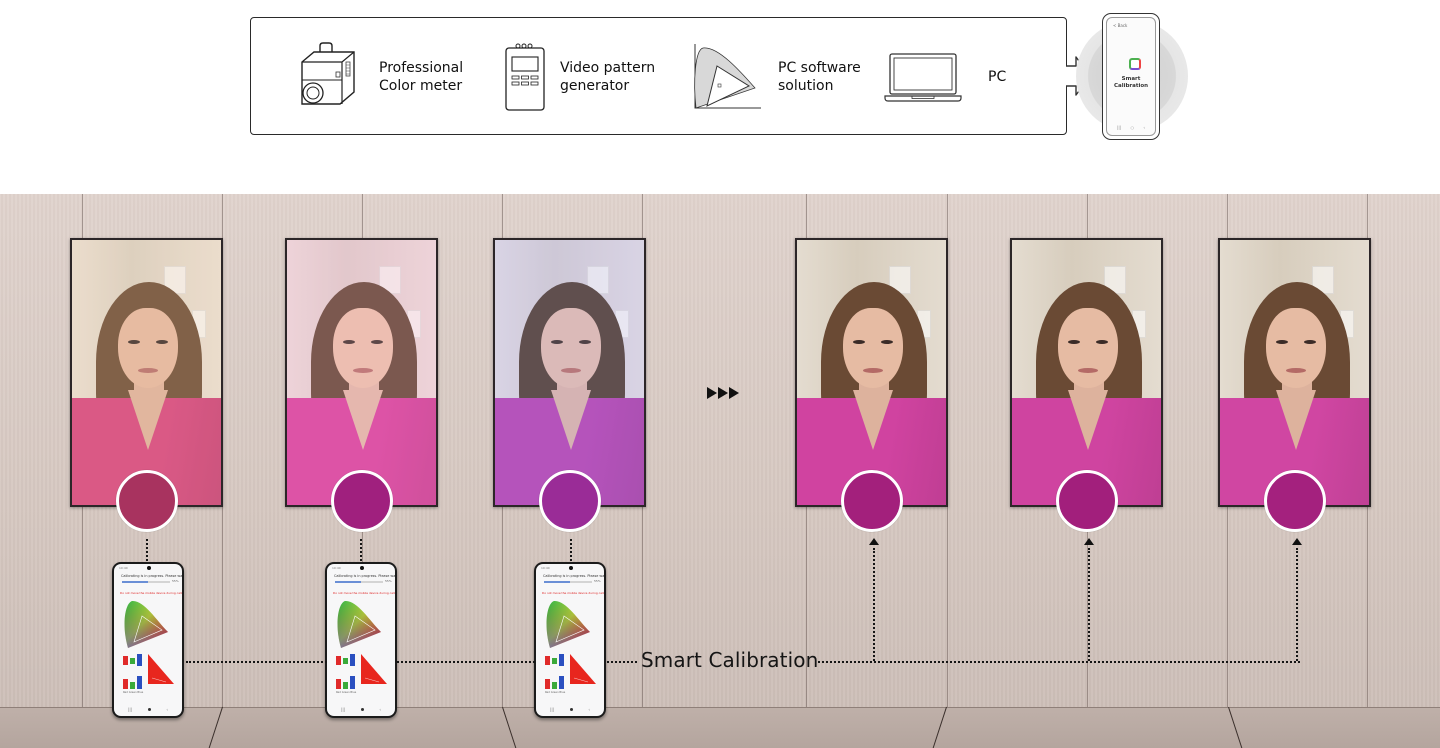  I want to click on smart-calibration-phone: < Back Smart Calibration ||| ○ ‹, so click(1131, 76).